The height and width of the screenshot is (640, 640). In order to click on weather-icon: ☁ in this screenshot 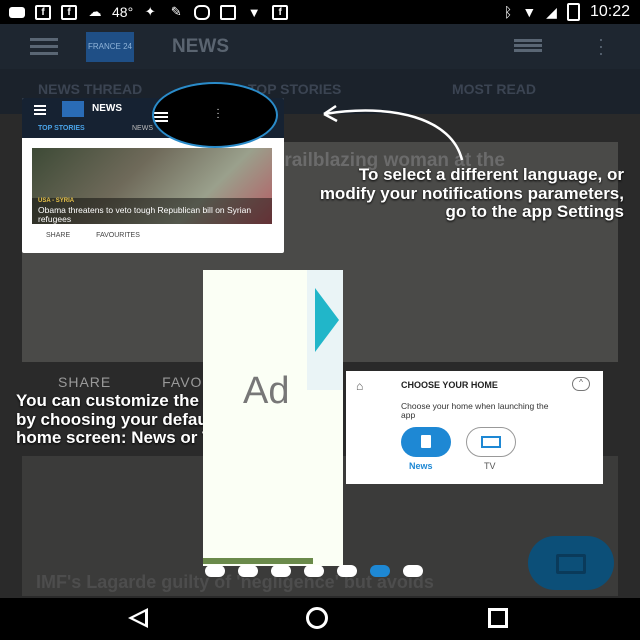, I will do `click(95, 11)`.